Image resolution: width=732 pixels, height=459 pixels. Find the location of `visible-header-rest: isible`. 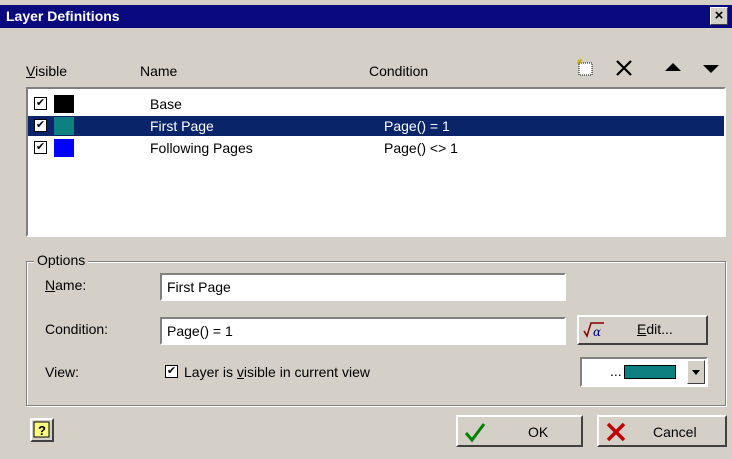

visible-header-rest: isible is located at coordinates (51, 71).